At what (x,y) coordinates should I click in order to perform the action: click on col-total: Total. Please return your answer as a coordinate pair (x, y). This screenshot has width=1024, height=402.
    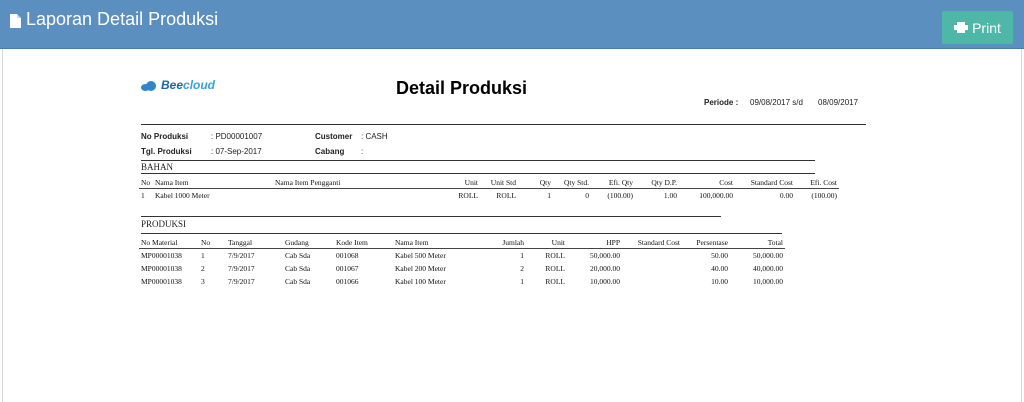
    Looking at the image, I should click on (775, 242).